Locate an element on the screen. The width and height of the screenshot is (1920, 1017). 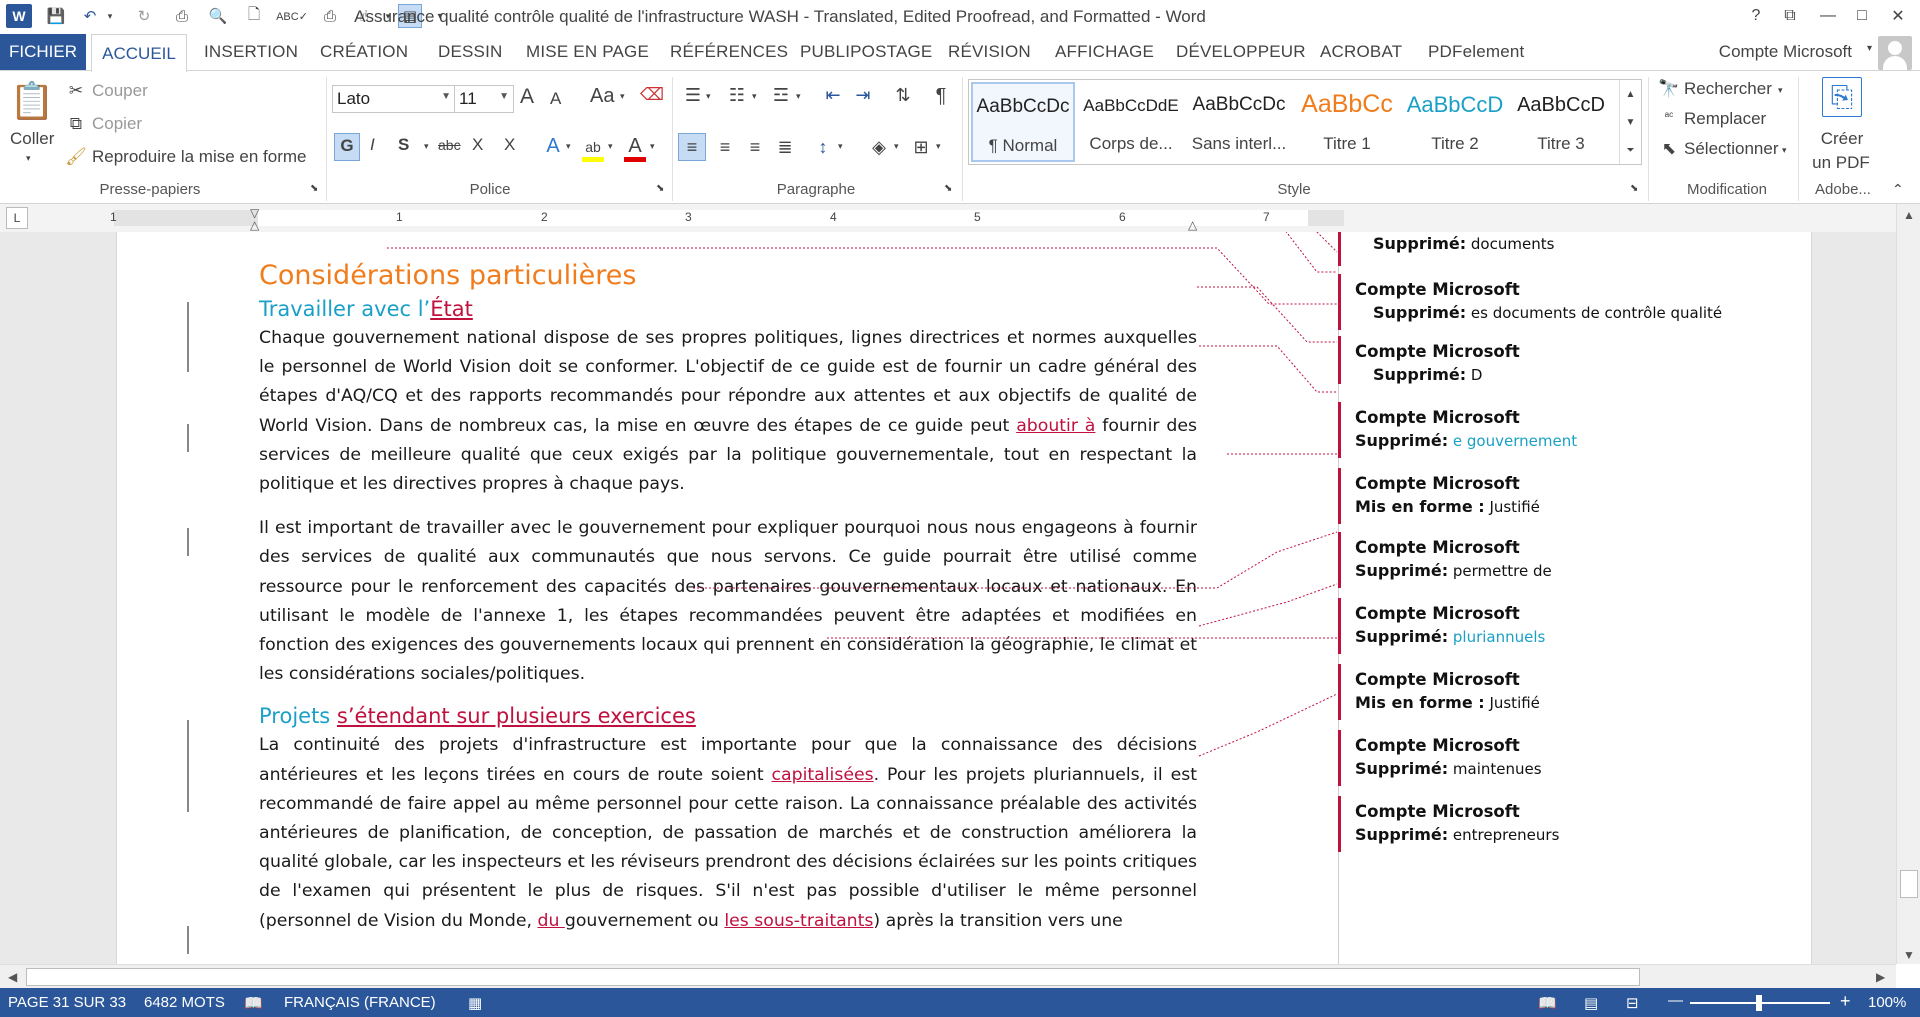
tab-acrobat: ACROBAT is located at coordinates (1361, 52).